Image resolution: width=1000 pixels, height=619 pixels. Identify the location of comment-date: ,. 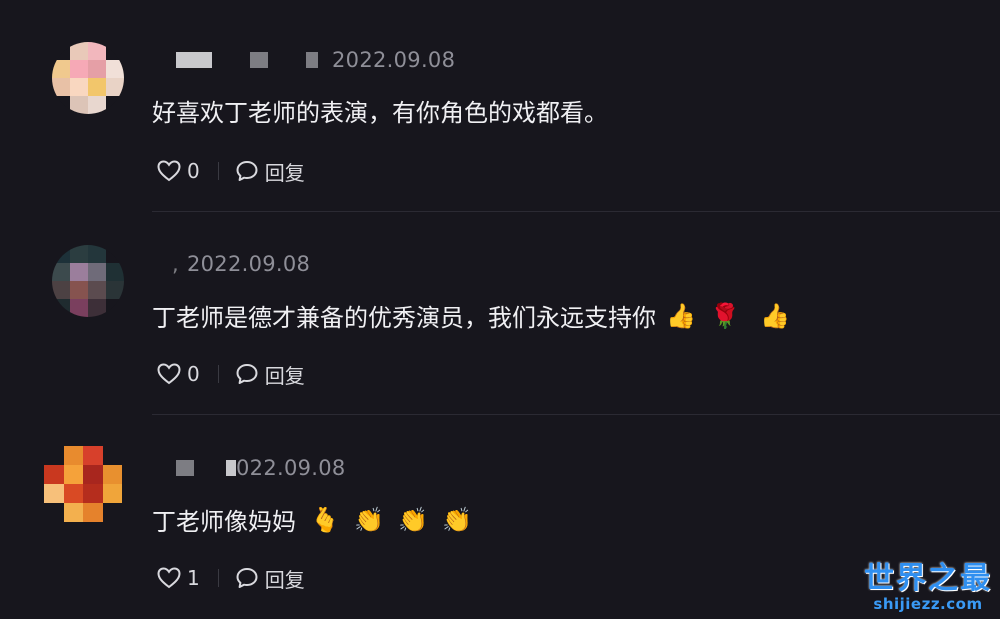
(175, 264).